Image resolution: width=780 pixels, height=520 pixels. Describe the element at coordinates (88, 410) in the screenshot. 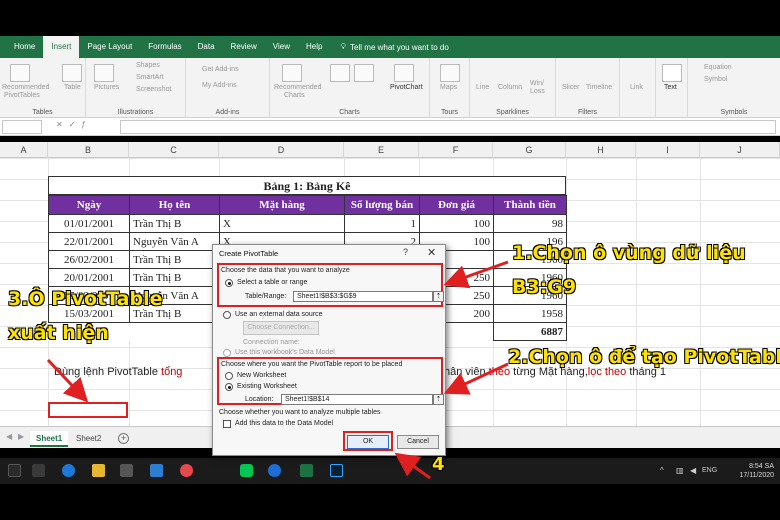

I see `pivottable-location-cell` at that location.